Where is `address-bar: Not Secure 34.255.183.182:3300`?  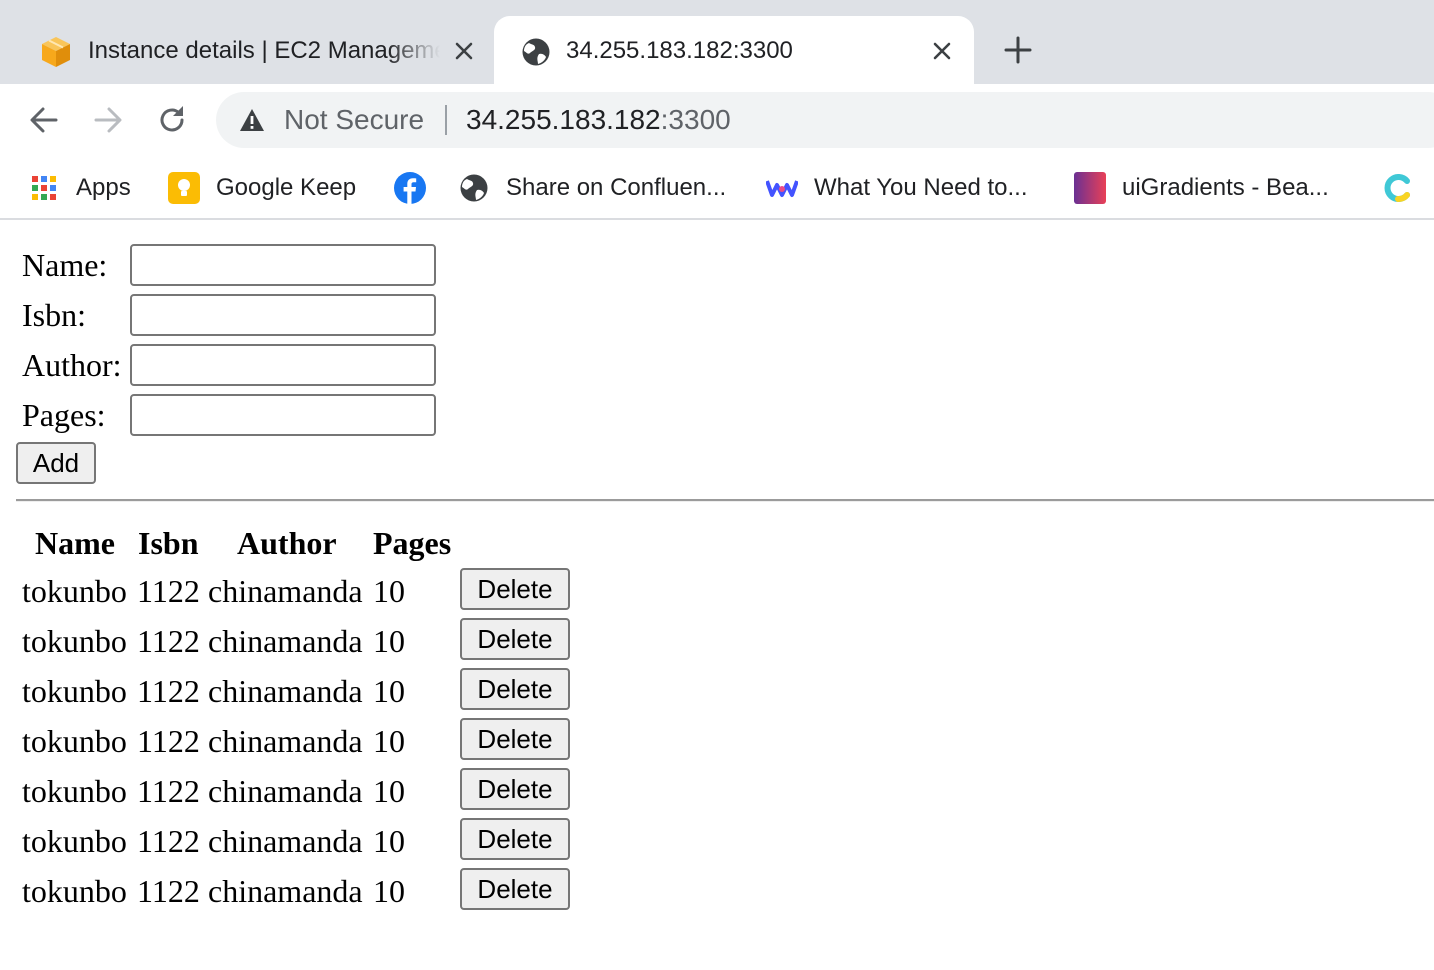
address-bar: Not Secure 34.255.183.182:3300 is located at coordinates (825, 120).